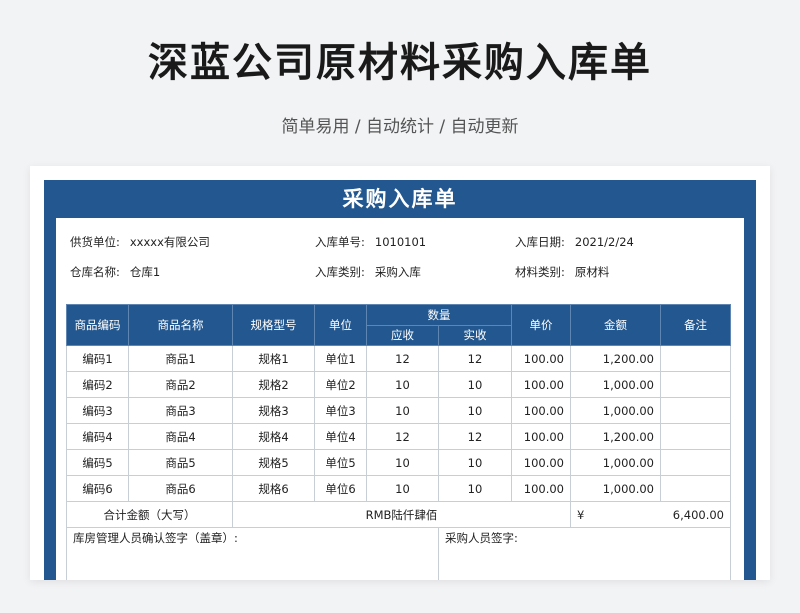 The width and height of the screenshot is (800, 613). Describe the element at coordinates (97, 325) in the screenshot. I see `header-code: 商品编码` at that location.